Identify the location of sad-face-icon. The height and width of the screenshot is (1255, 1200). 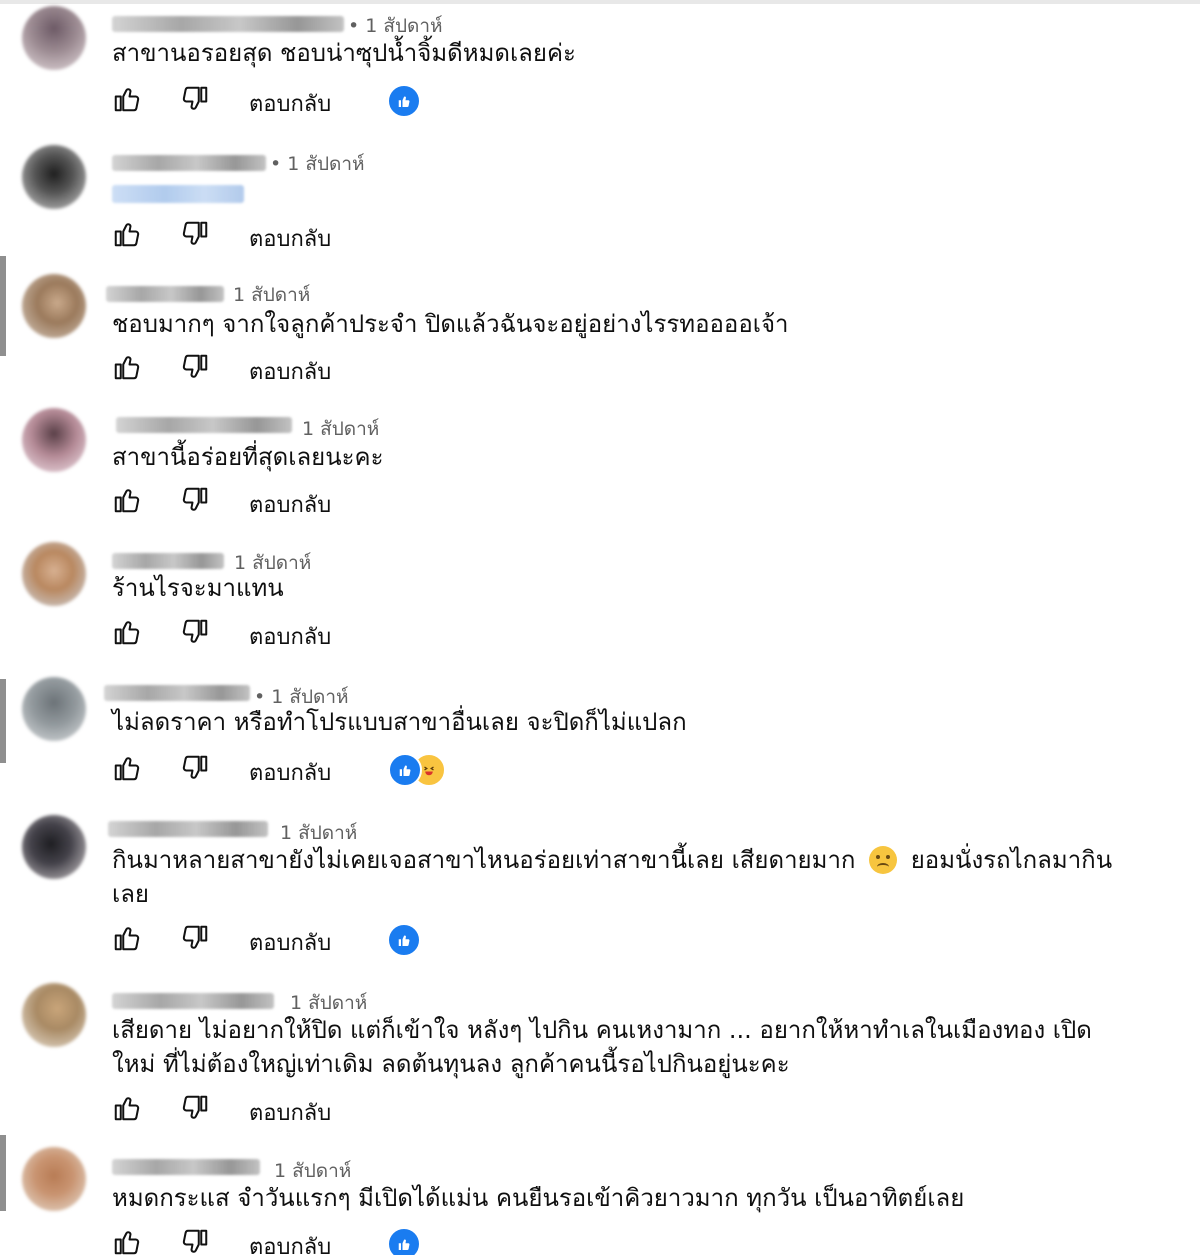
(883, 860).